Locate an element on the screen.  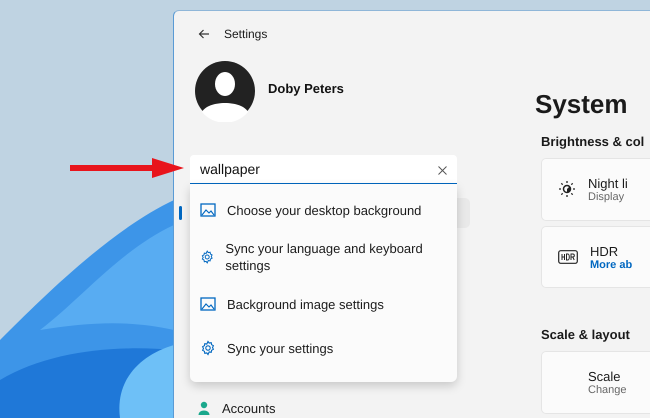
card-link: More ab is located at coordinates (611, 264).